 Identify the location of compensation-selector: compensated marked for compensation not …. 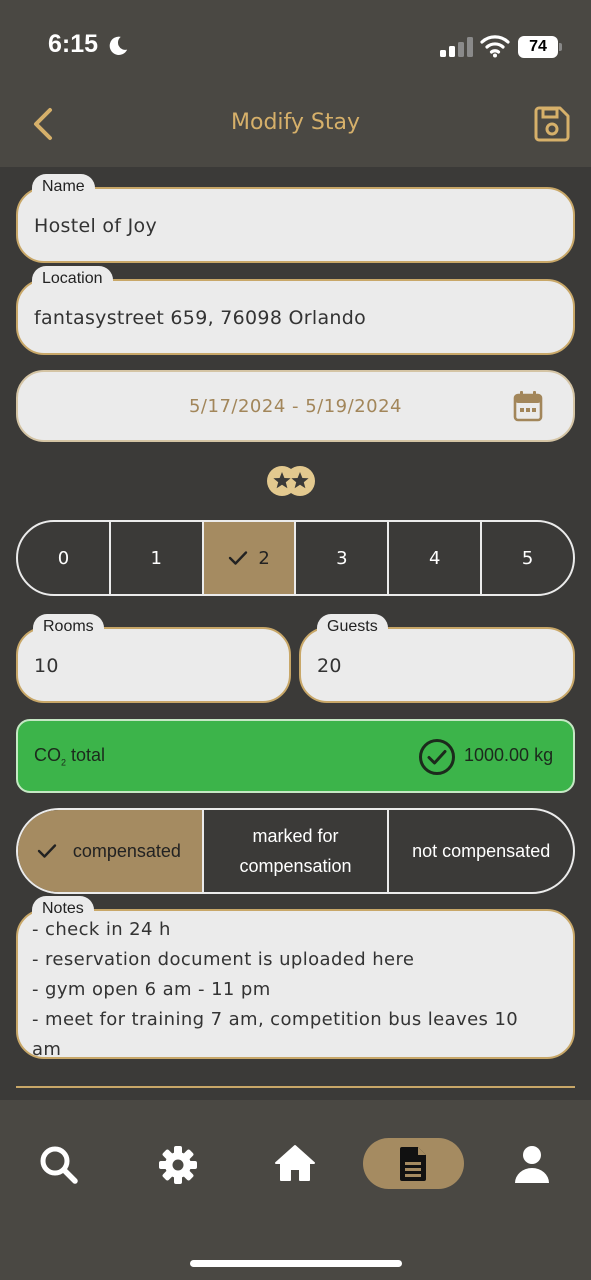
(295, 851).